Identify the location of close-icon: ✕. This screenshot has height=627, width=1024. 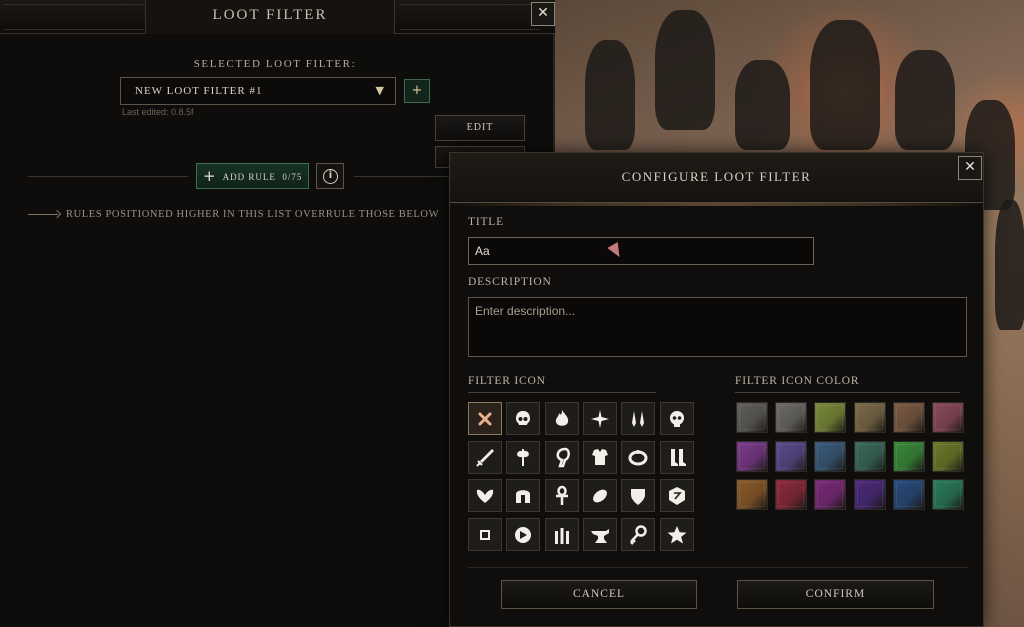
(970, 167).